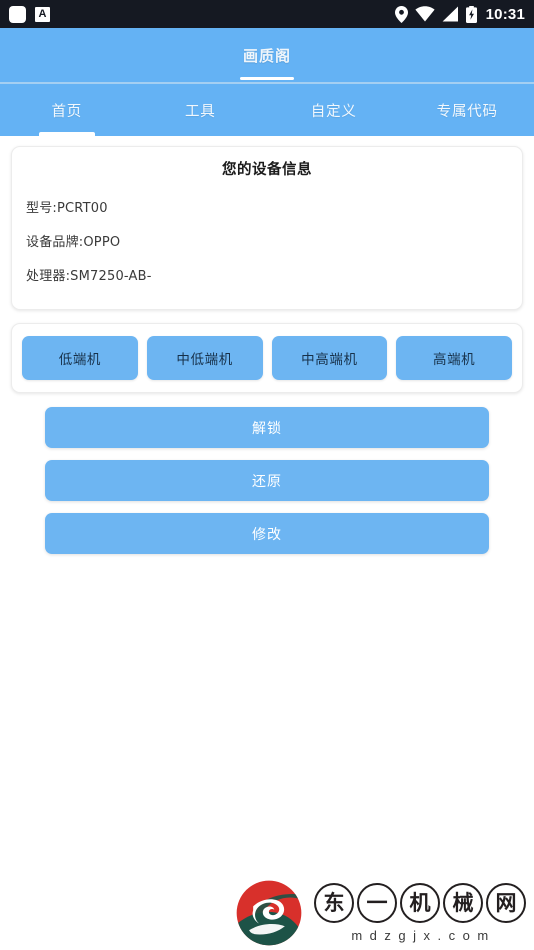 The height and width of the screenshot is (950, 534). What do you see at coordinates (463, 903) in the screenshot?
I see `watermark-char-4: 械` at bounding box center [463, 903].